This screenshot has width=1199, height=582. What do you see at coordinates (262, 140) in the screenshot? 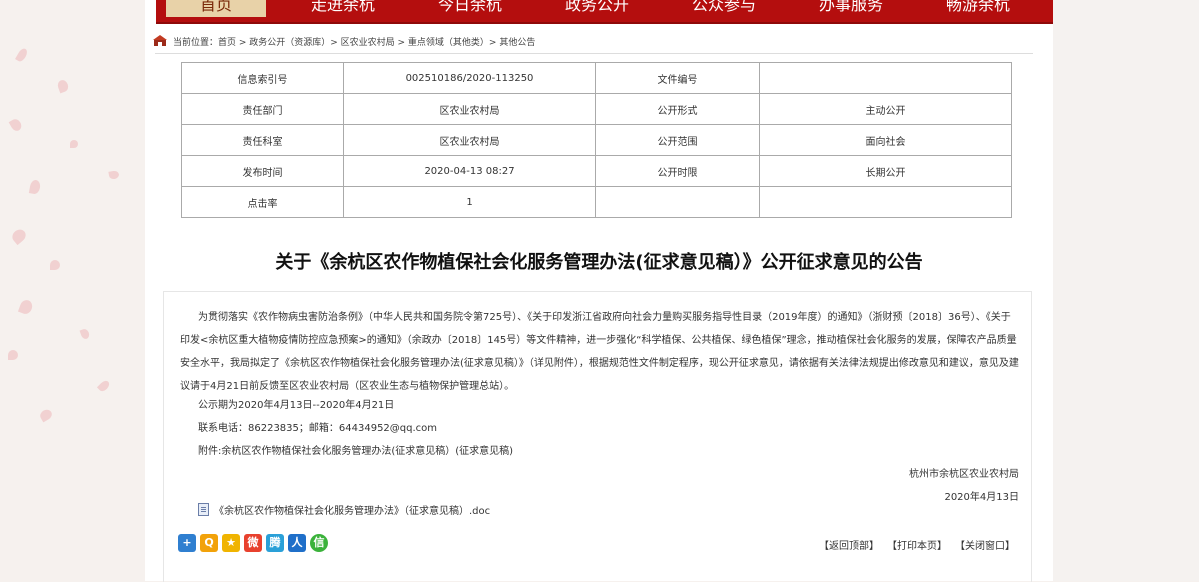
I see `table-cell-key: 责任科室` at bounding box center [262, 140].